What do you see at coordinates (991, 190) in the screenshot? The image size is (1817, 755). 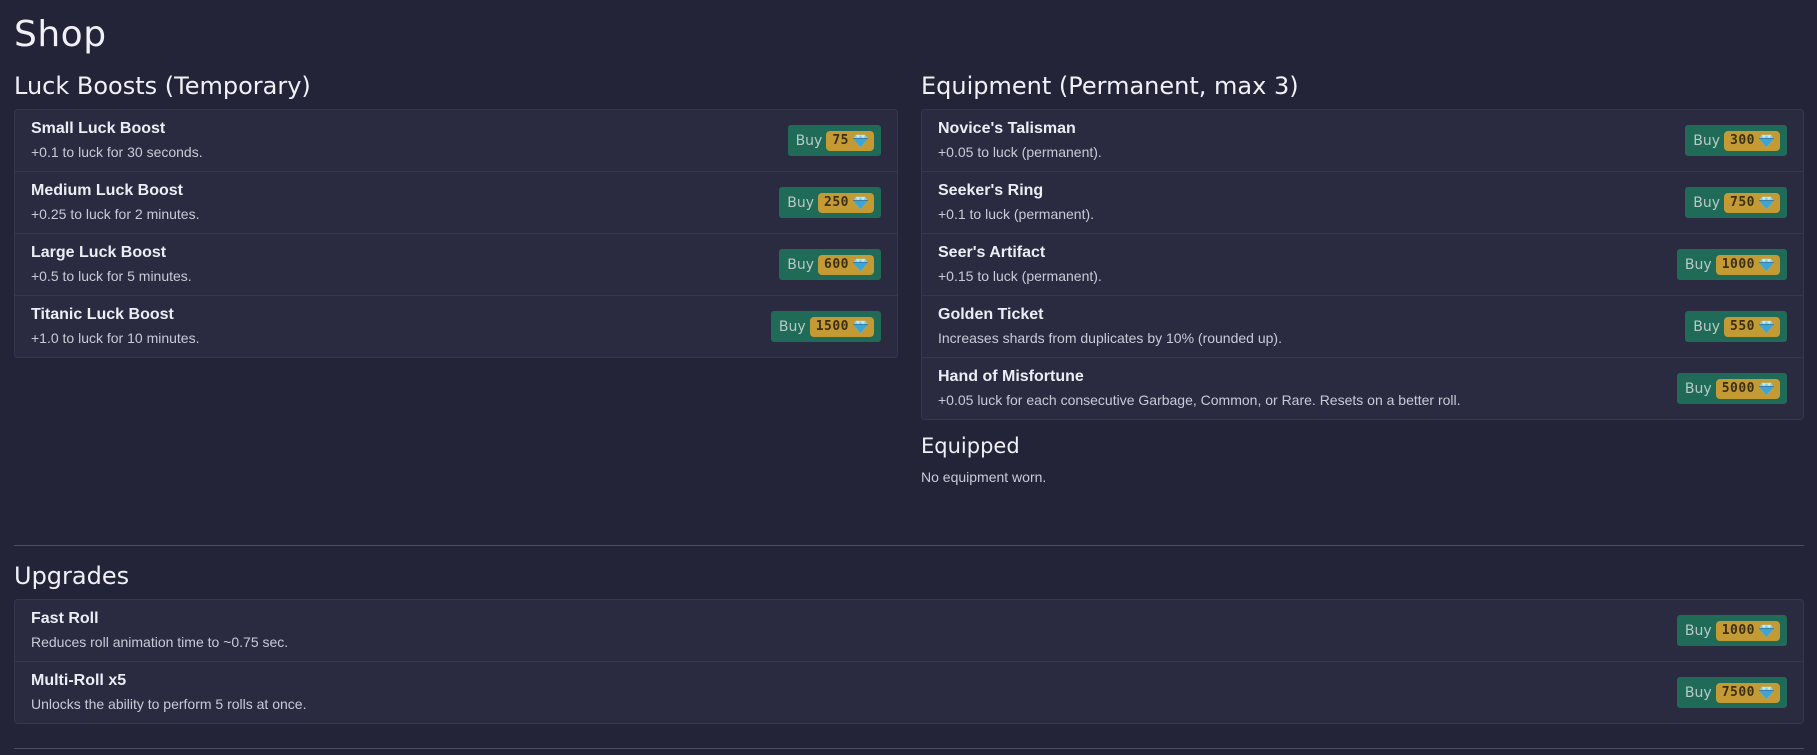 I see `item-name: Seeker's Ring` at bounding box center [991, 190].